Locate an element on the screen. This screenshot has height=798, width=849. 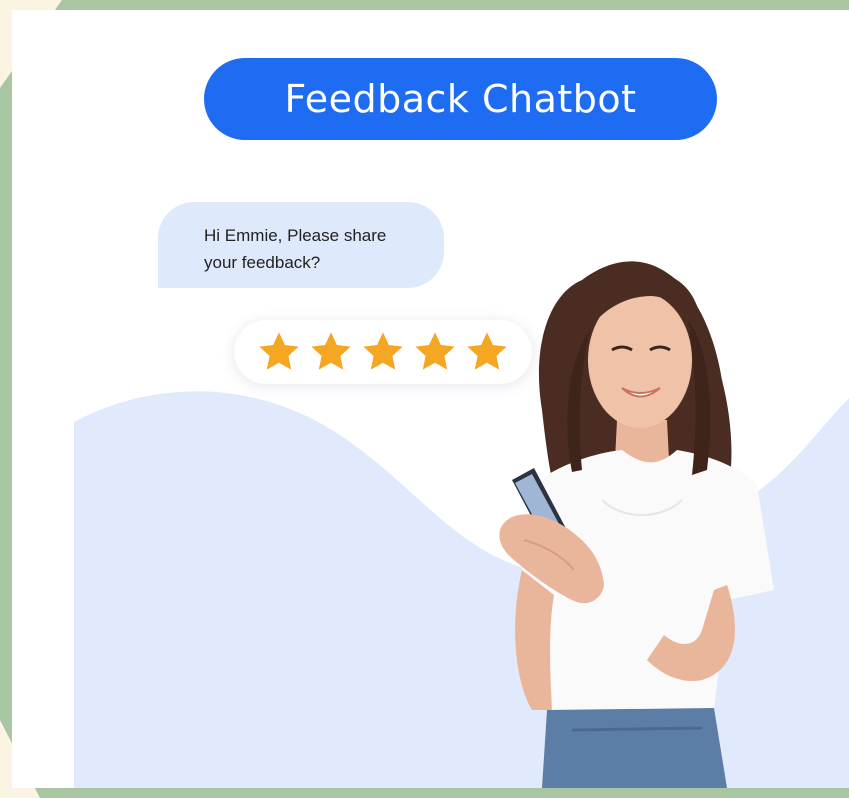
chat-message-line: your feedback? is located at coordinates (262, 262).